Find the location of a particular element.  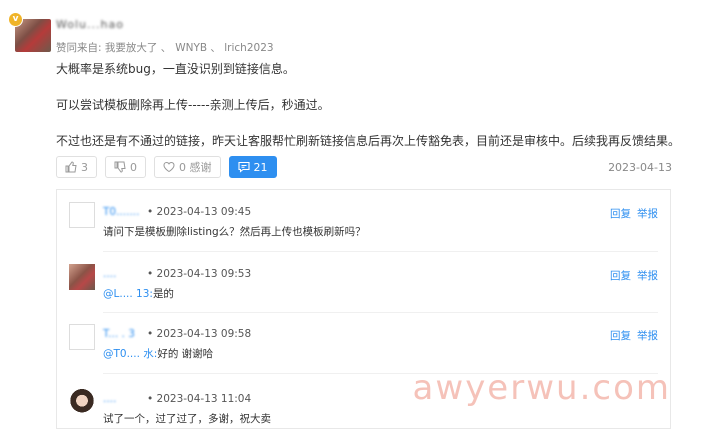

upvote-button: 3 is located at coordinates (76, 167).